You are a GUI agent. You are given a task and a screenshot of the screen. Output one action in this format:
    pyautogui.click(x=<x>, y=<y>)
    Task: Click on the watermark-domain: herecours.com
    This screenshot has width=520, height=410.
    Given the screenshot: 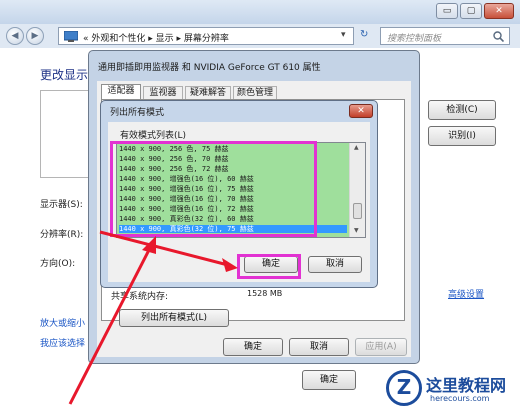 What is the action you would take?
    pyautogui.click(x=460, y=398)
    